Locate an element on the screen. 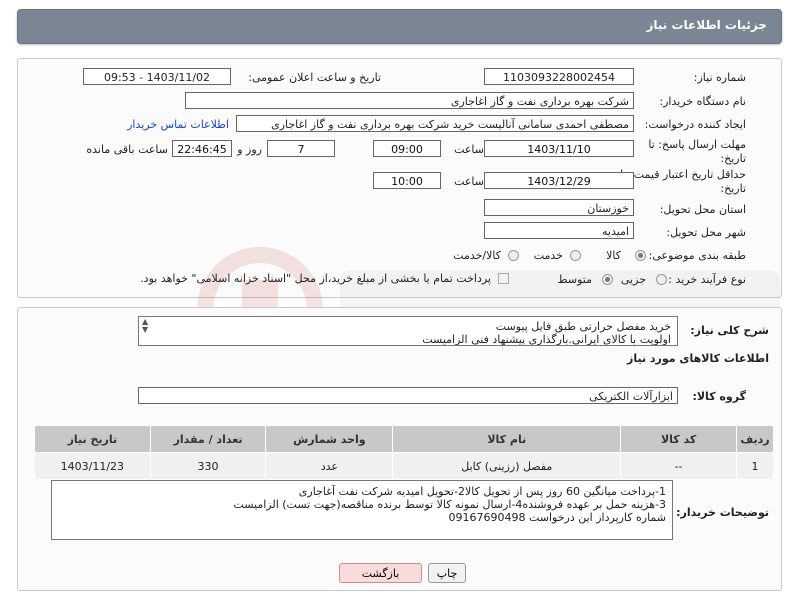 This screenshot has height=598, width=789. buyer-notes-line: شماره کارپرداز این درخواست 09167690498 is located at coordinates (557, 517).